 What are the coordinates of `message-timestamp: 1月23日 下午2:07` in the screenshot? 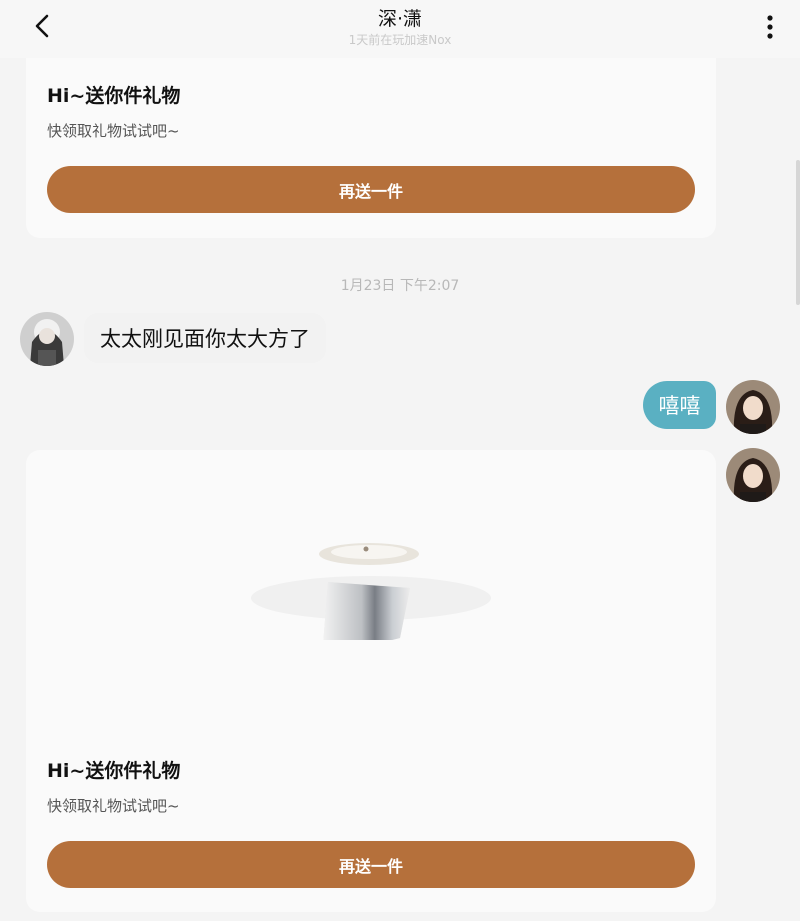 It's located at (400, 286).